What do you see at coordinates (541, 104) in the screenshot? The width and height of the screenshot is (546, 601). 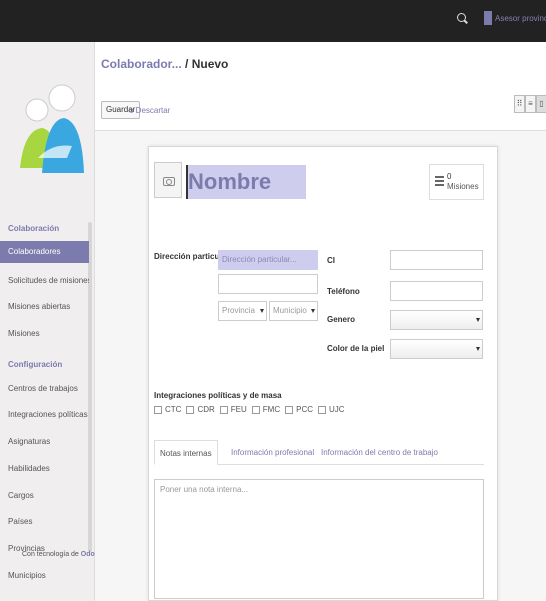 I see `form-view-icon: ▯` at bounding box center [541, 104].